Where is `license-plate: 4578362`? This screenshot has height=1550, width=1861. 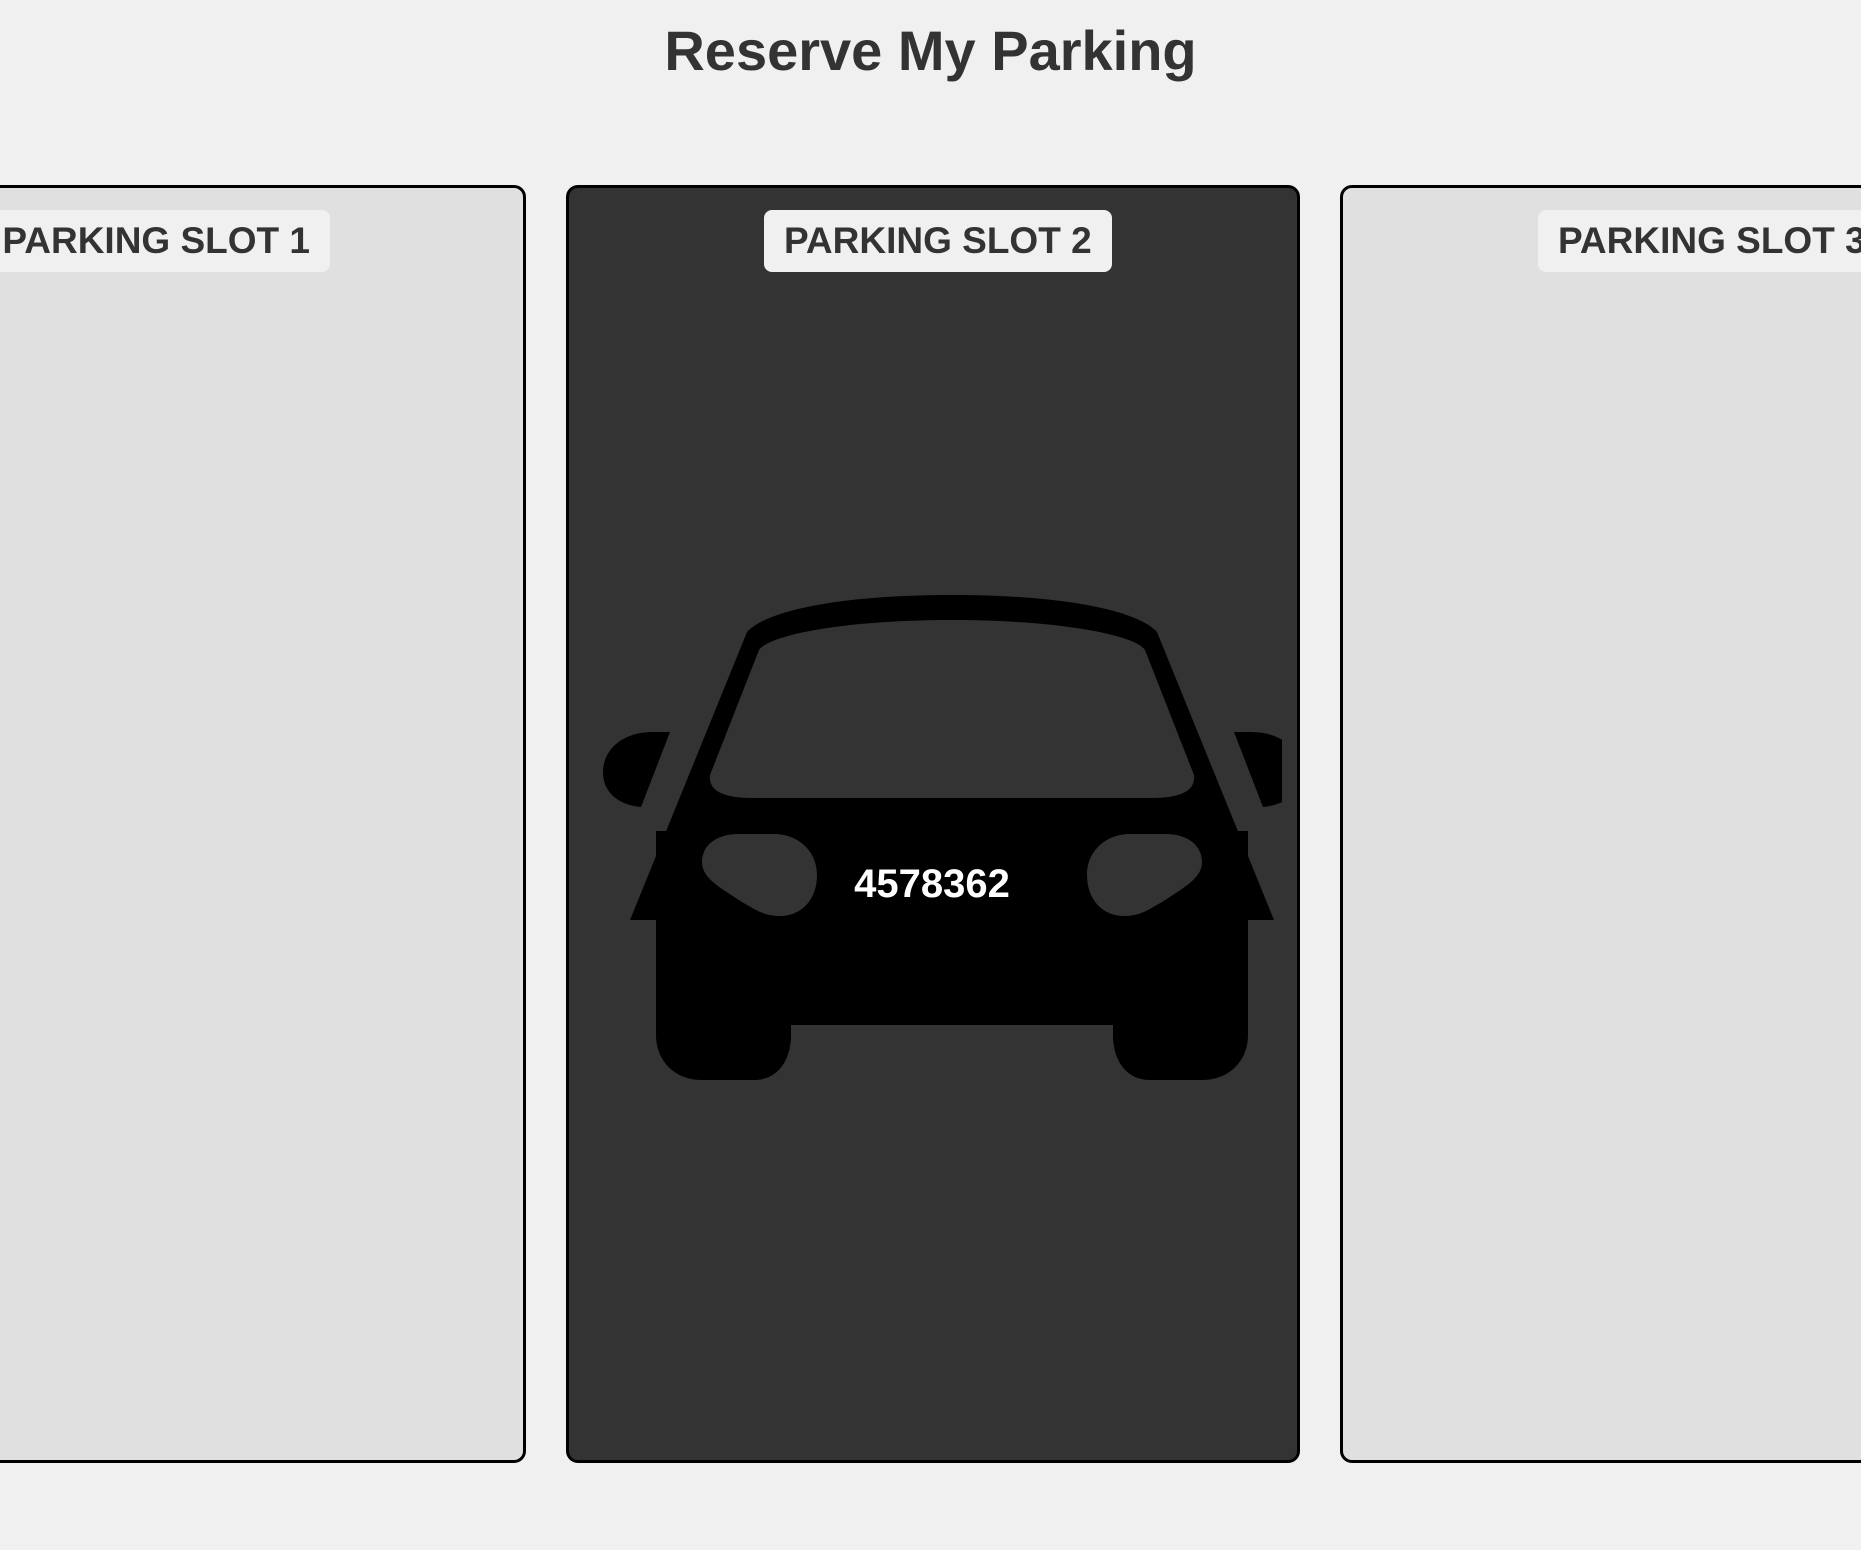
license-plate: 4578362 is located at coordinates (932, 884).